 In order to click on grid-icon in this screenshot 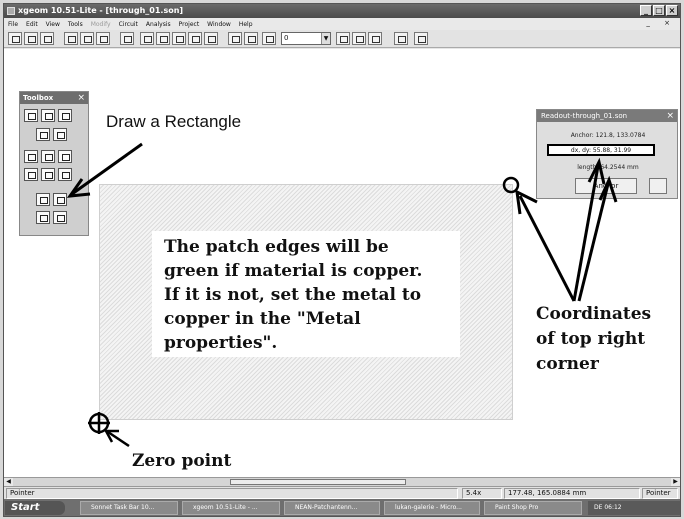, I will do `click(343, 38)`.